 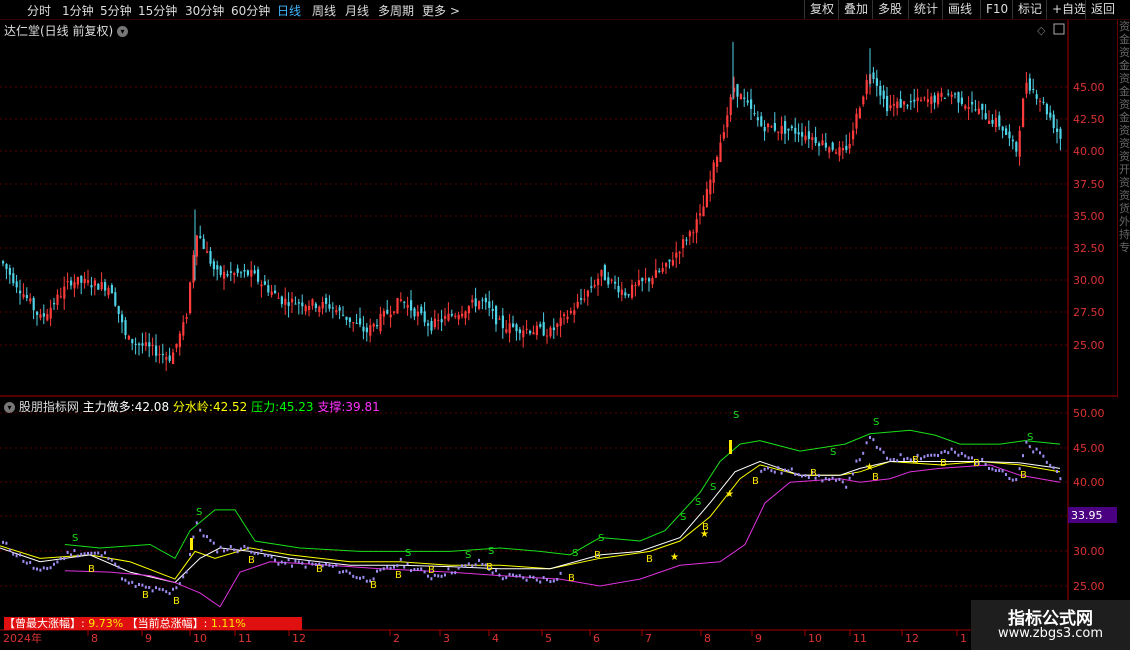 I want to click on diamond-icon: ◇, so click(x=1041, y=30).